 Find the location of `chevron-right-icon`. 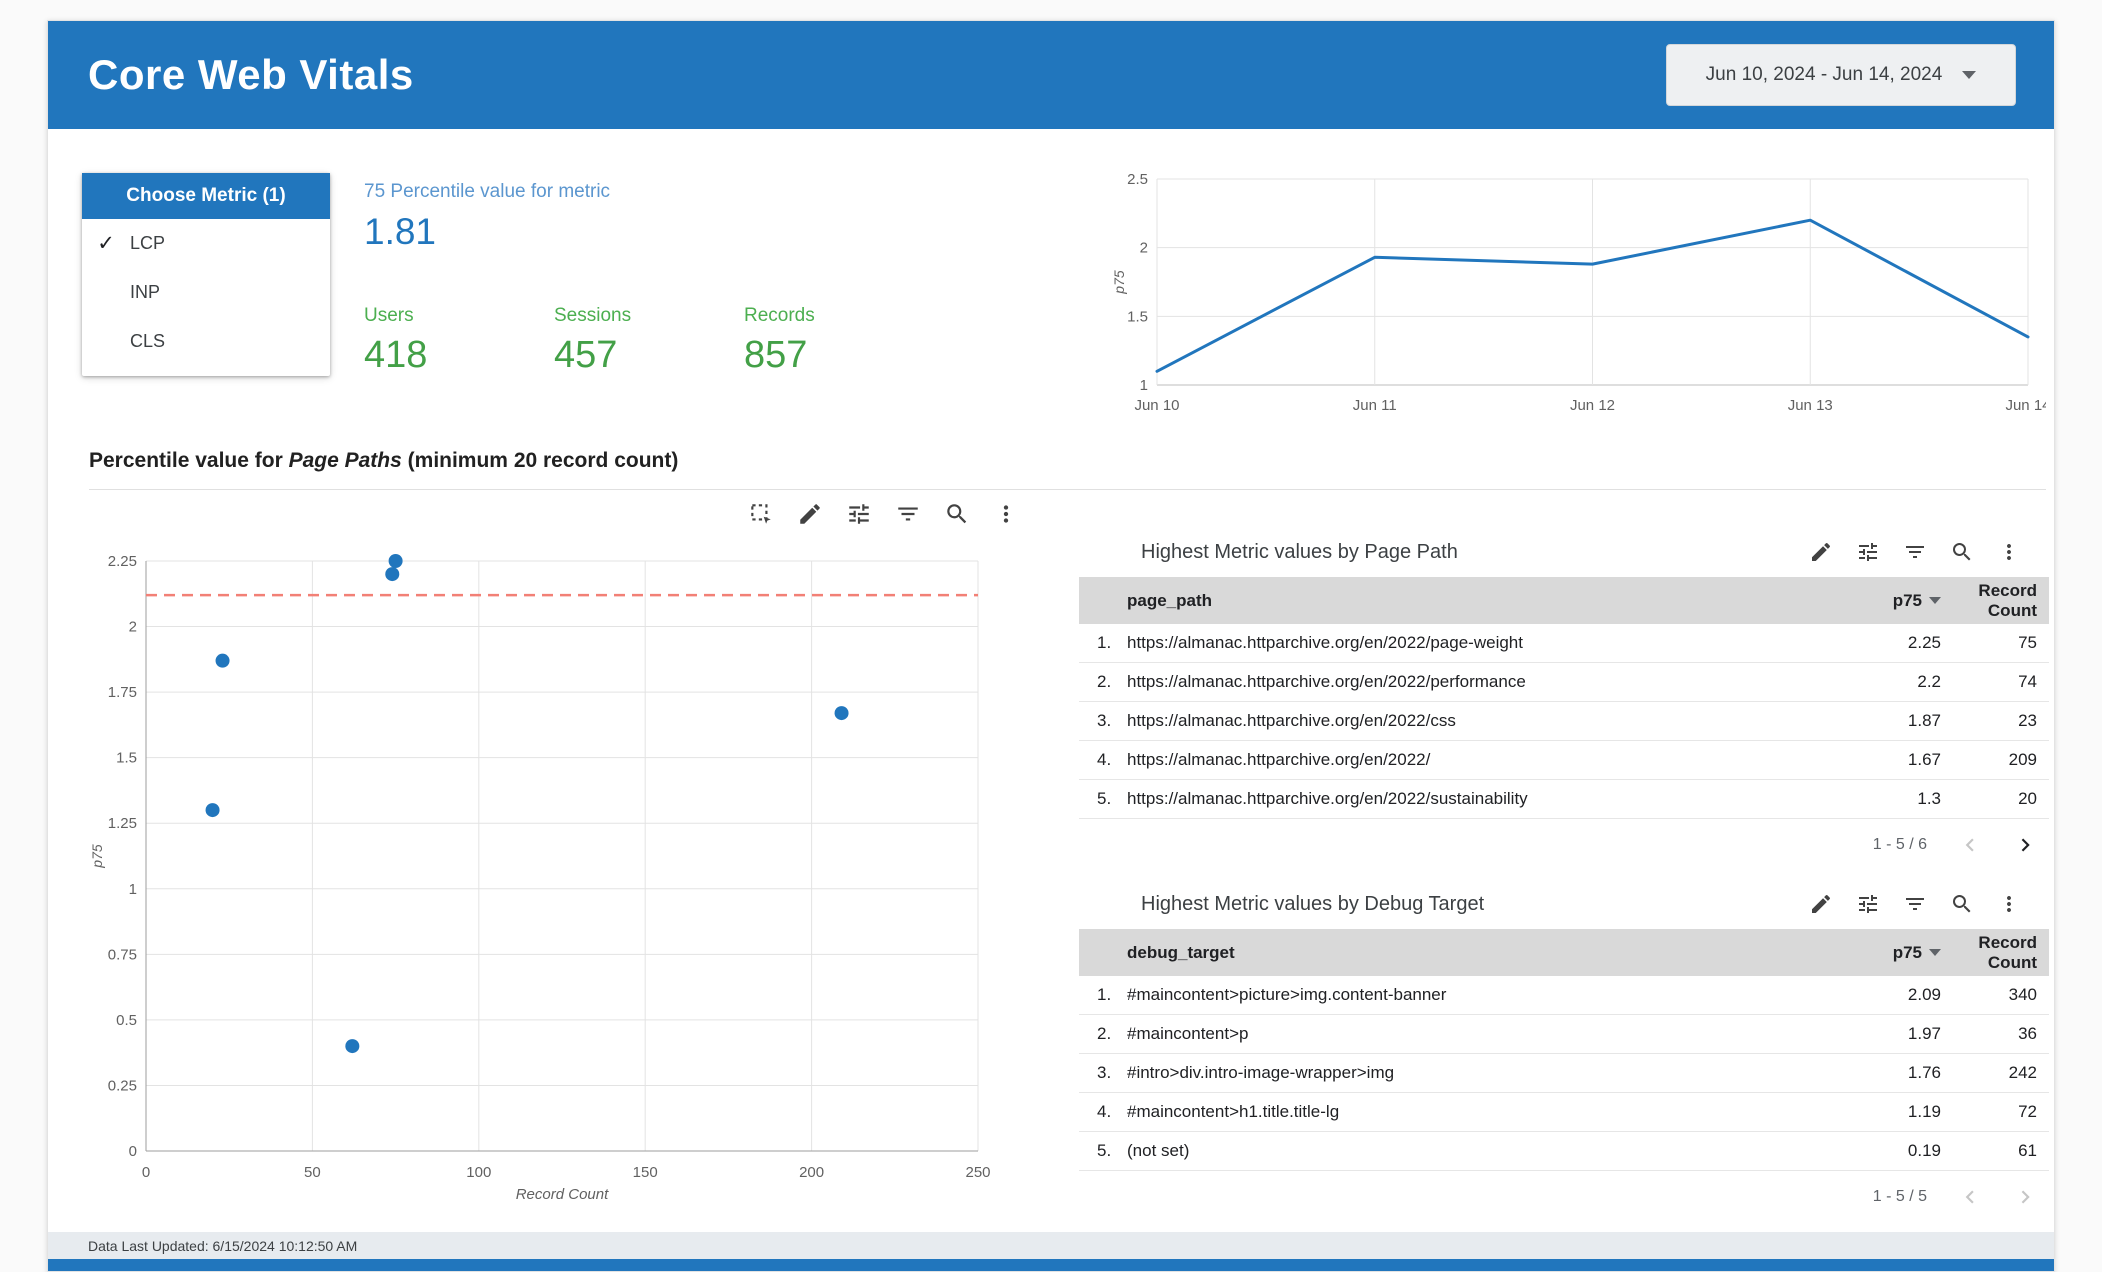

chevron-right-icon is located at coordinates (2026, 845).